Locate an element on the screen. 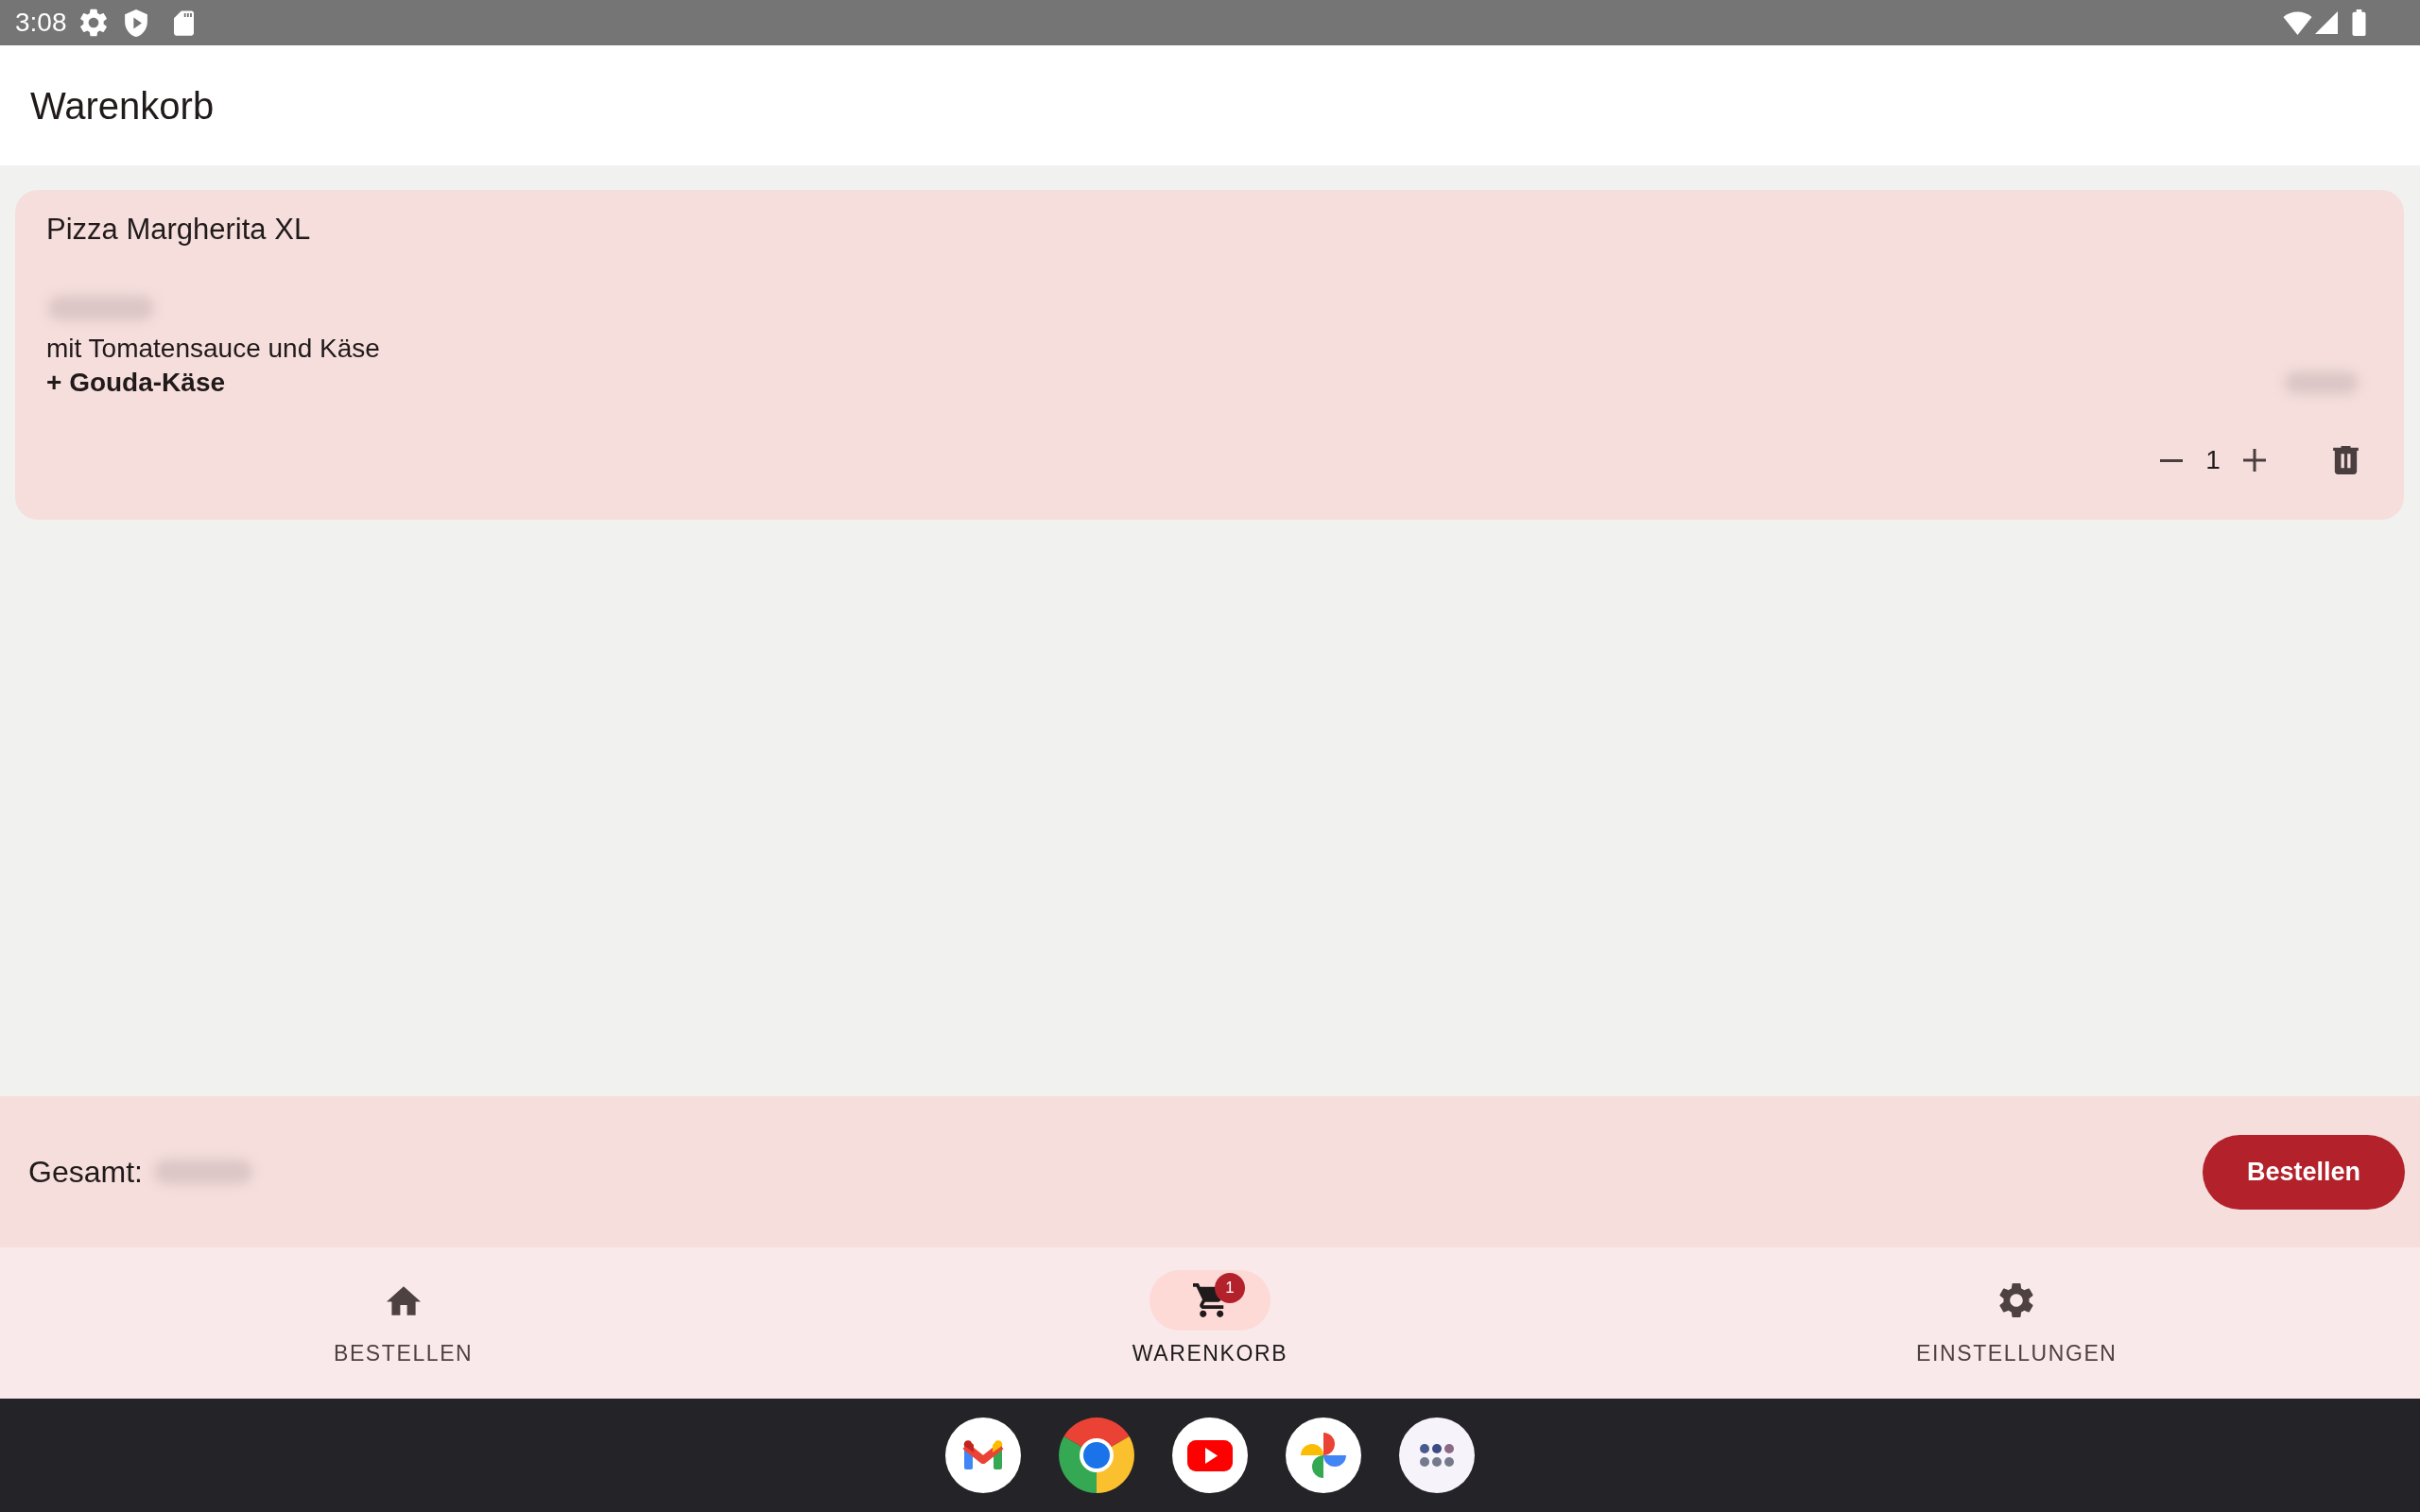 The height and width of the screenshot is (1512, 2420). nav-tab: 1 WARENKORB is located at coordinates (1210, 1323).